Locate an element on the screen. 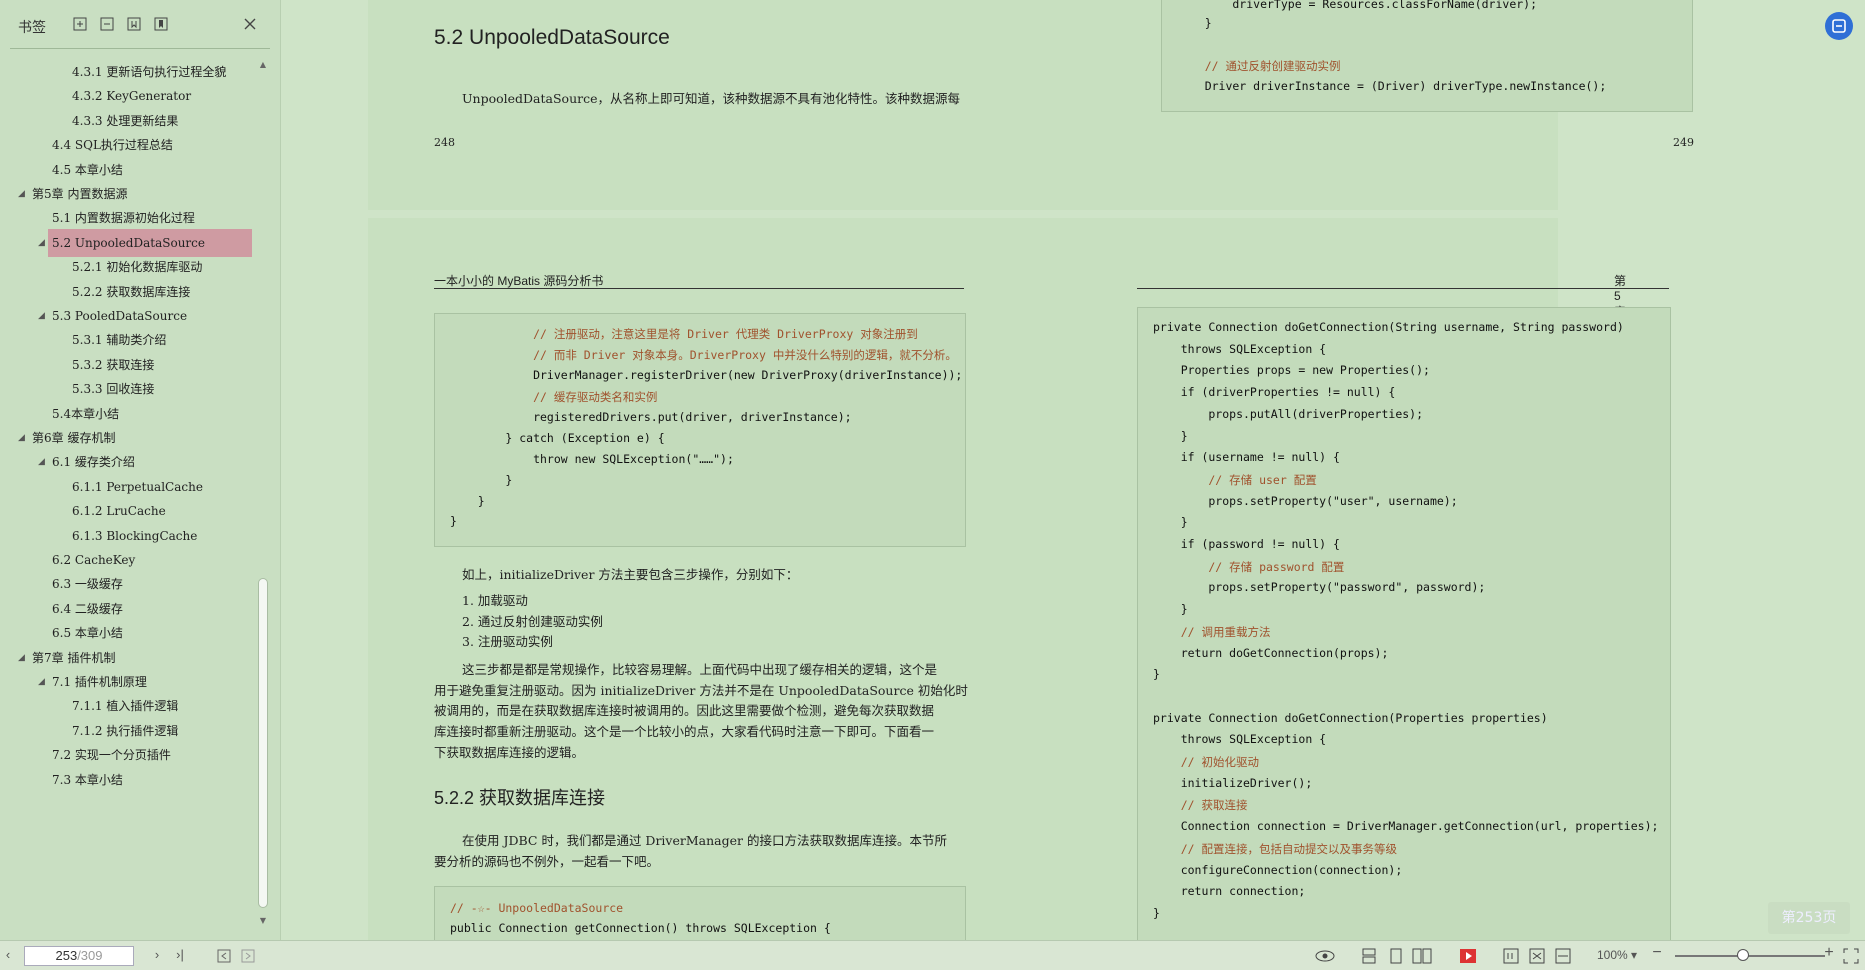 The width and height of the screenshot is (1865, 970). forward-icon is located at coordinates (248, 956).